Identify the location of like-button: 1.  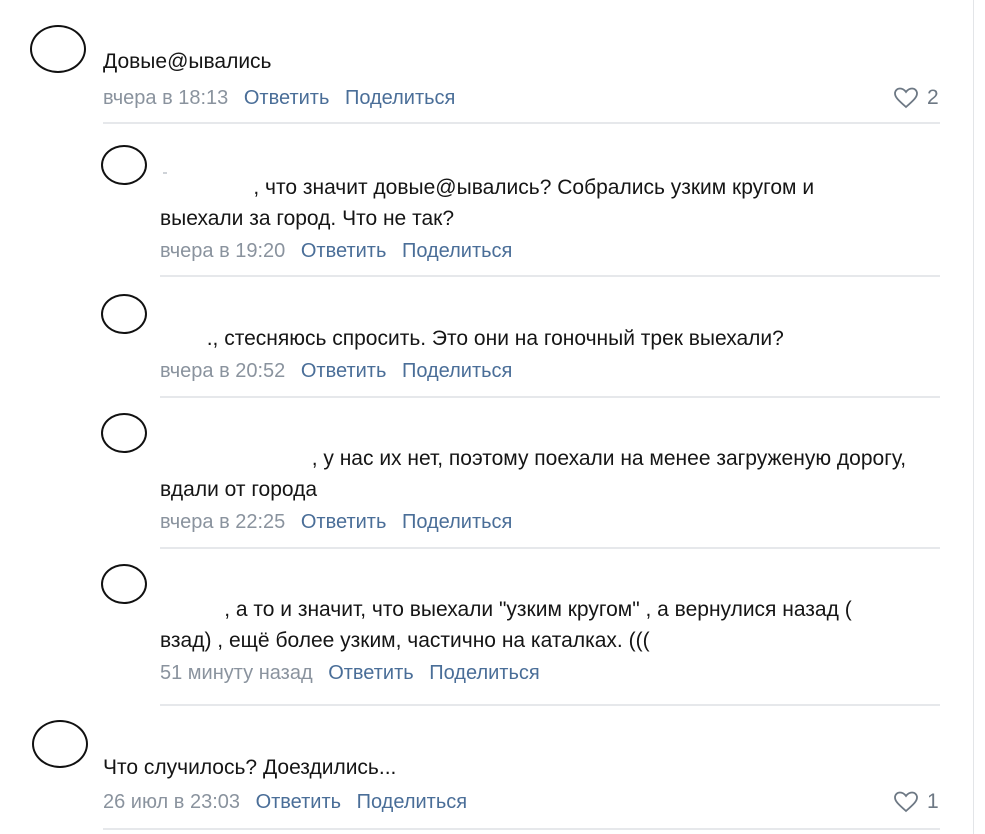
(916, 802).